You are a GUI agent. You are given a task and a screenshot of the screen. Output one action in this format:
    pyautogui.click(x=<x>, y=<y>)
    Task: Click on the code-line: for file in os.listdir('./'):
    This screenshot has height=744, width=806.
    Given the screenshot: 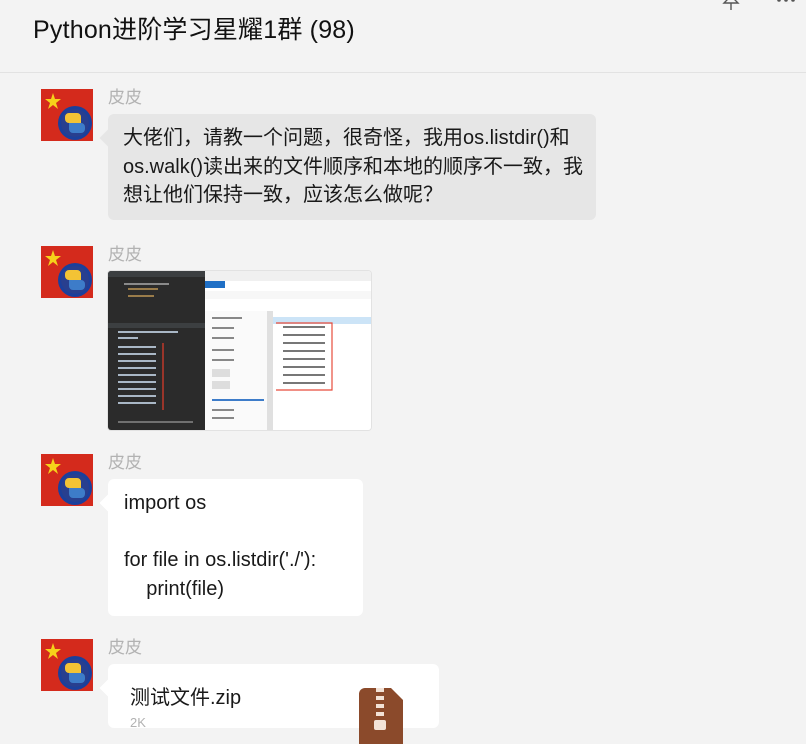 What is the action you would take?
    pyautogui.click(x=220, y=560)
    